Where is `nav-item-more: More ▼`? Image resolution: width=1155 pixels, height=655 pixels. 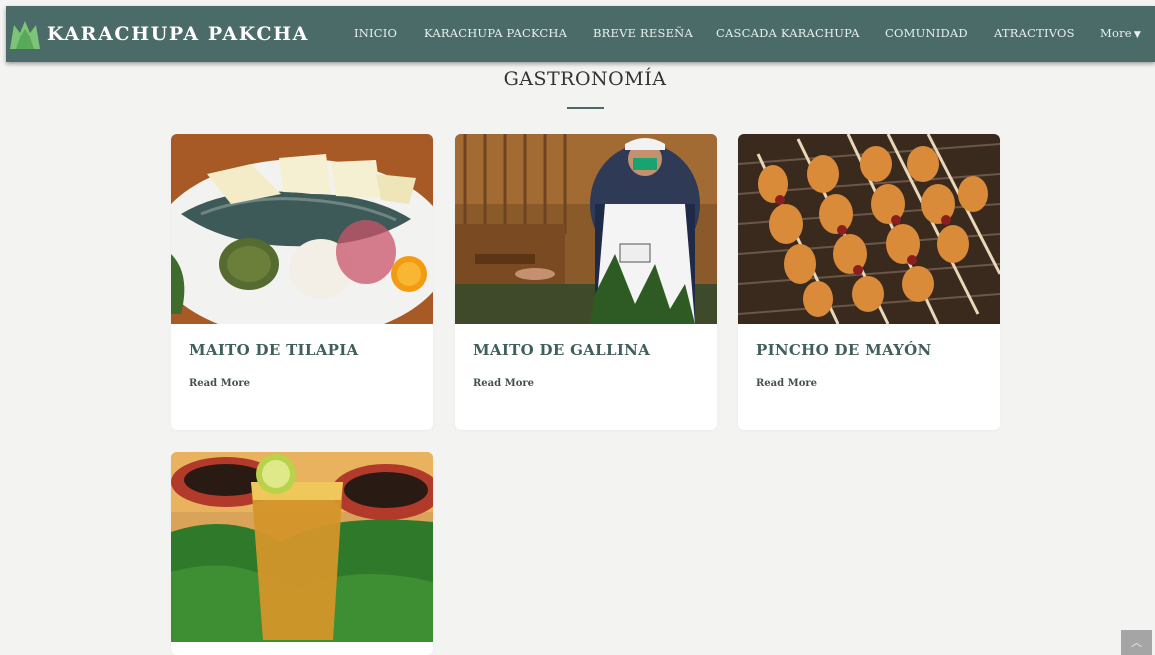 nav-item-more: More ▼ is located at coordinates (1120, 33).